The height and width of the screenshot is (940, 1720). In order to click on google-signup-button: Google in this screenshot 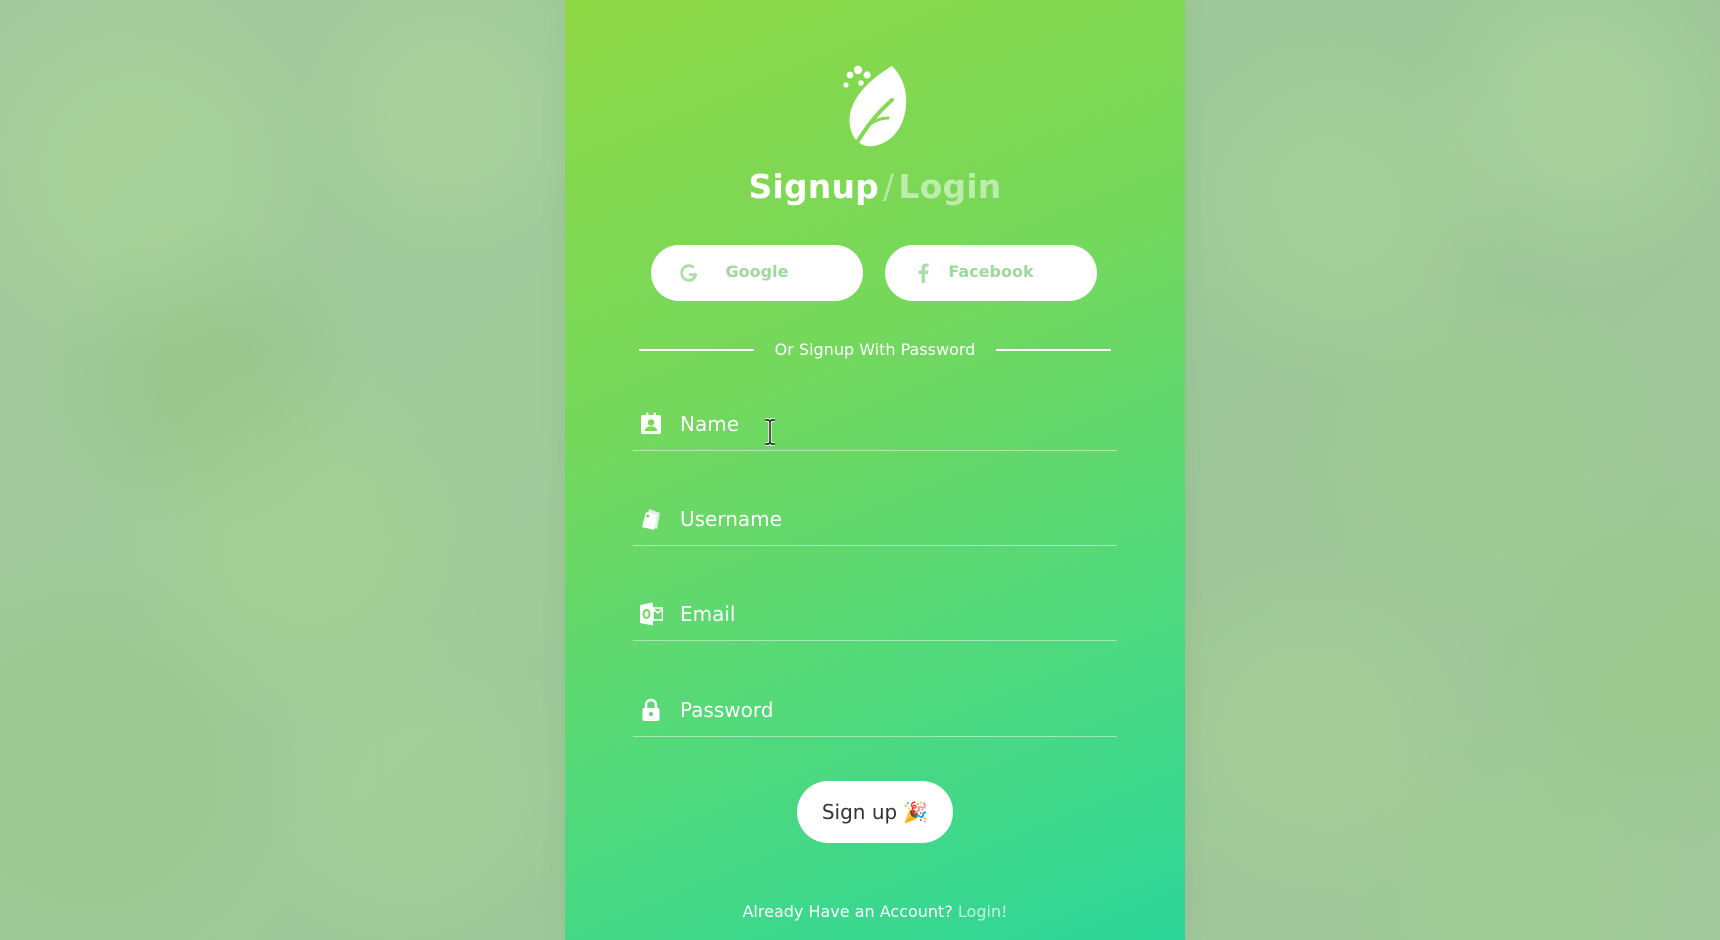, I will do `click(757, 273)`.